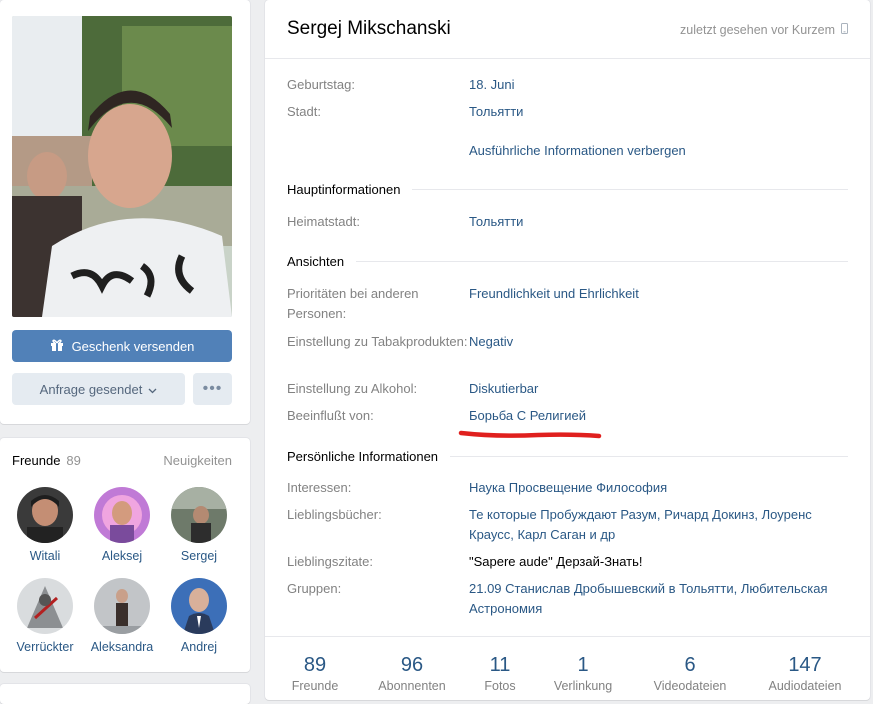 The width and height of the screenshot is (873, 704). Describe the element at coordinates (567, 261) in the screenshot. I see `section-views: Ansichten` at that location.